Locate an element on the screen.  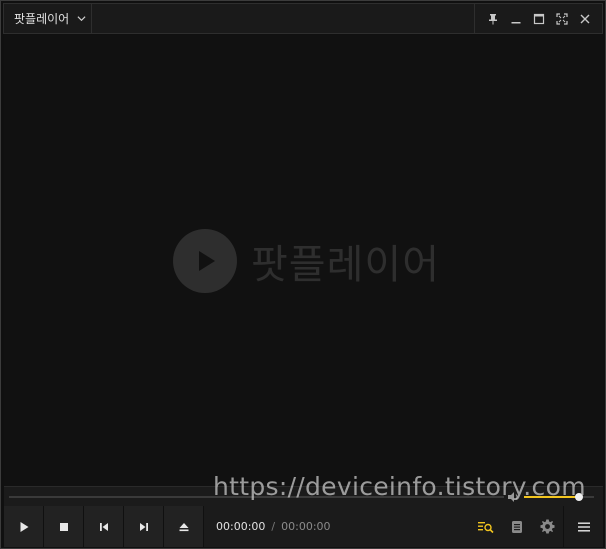
gear-icon is located at coordinates (547, 526).